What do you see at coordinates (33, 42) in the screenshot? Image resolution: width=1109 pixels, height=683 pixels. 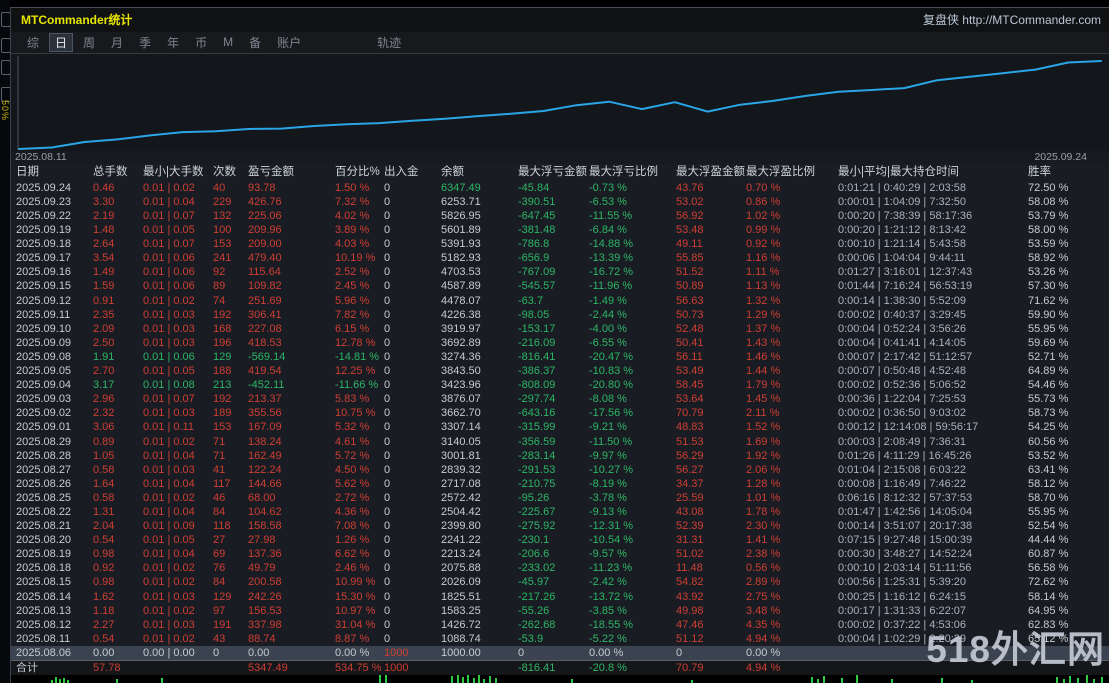 I see `menu-item-zong: 综` at bounding box center [33, 42].